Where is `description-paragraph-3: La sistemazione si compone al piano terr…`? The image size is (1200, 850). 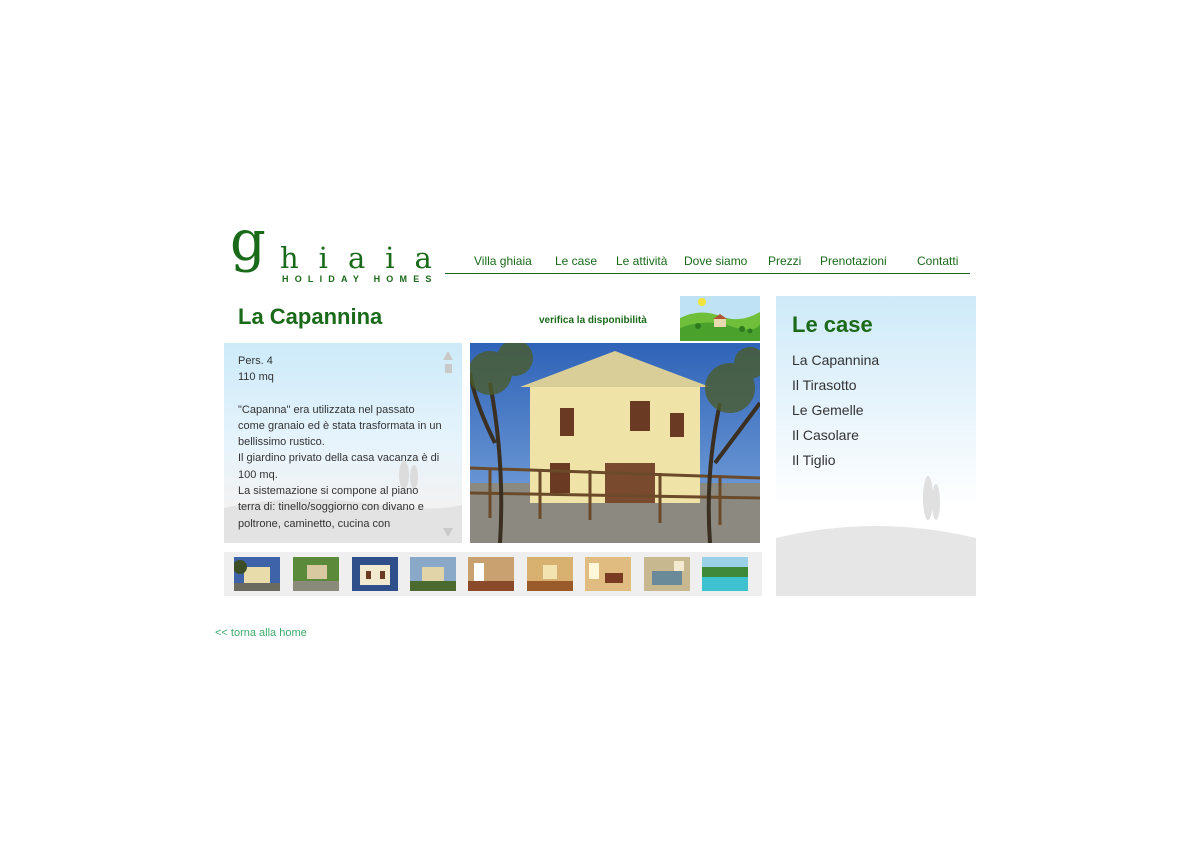
description-paragraph-3: La sistemazione si compone al piano terr… is located at coordinates (331, 507).